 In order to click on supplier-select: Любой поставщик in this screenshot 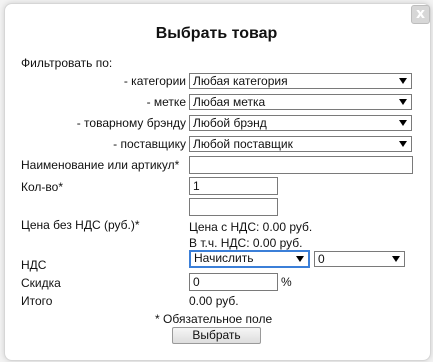, I will do `click(300, 144)`.